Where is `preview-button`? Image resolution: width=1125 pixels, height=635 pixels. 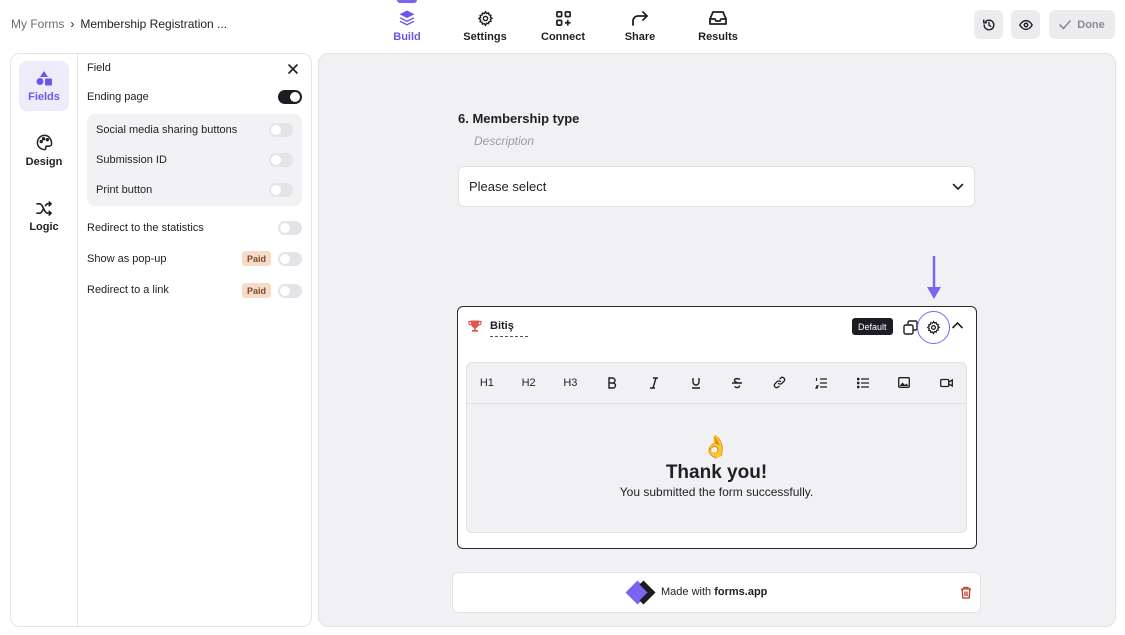
preview-button is located at coordinates (1025, 24).